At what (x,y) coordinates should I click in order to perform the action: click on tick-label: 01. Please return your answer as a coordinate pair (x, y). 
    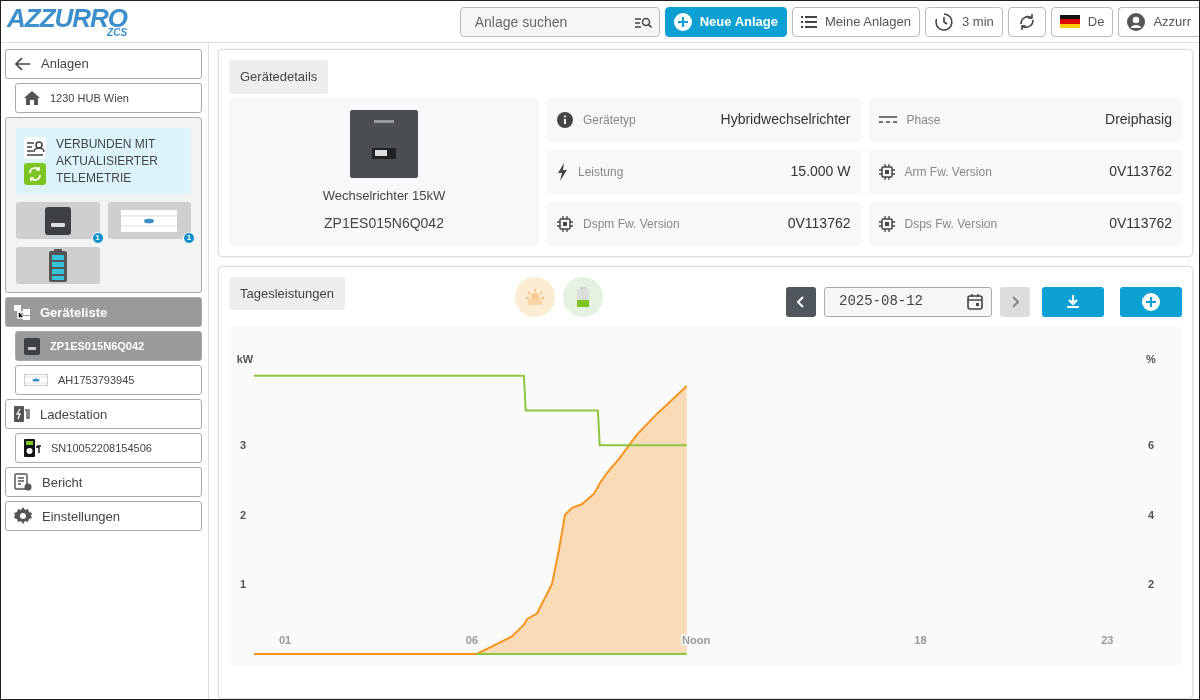
    Looking at the image, I should click on (285, 639).